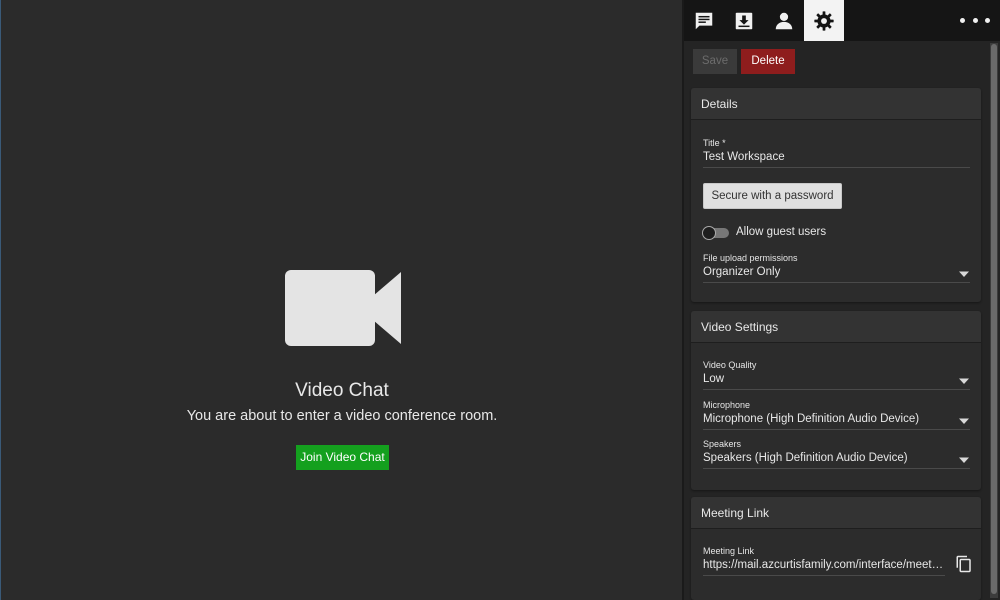 The image size is (1000, 600). Describe the element at coordinates (343, 308) in the screenshot. I see `video-camera-icon` at that location.